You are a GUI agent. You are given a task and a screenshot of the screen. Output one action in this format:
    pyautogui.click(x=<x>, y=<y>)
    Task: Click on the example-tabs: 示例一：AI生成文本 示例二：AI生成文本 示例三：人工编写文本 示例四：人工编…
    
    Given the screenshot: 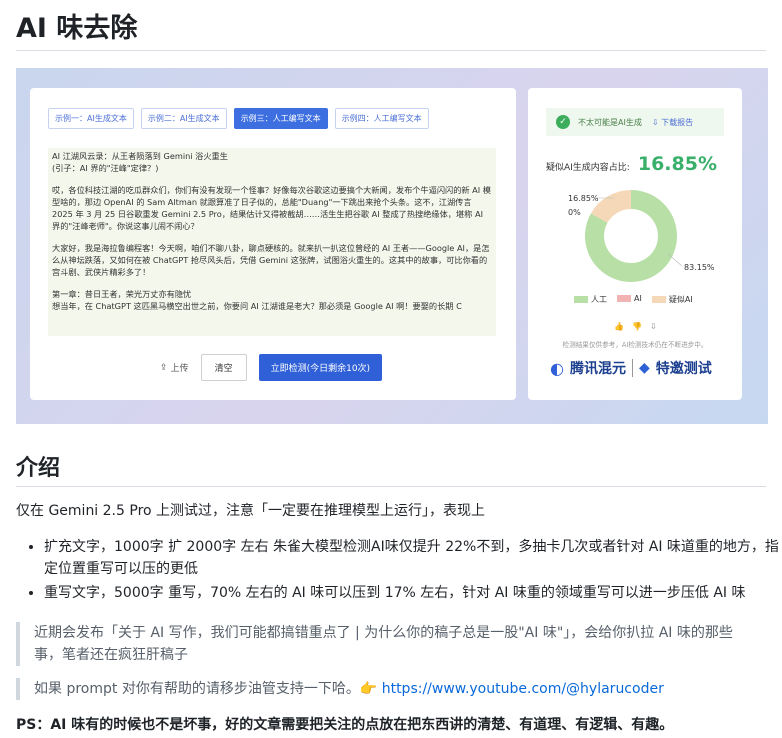 What is the action you would take?
    pyautogui.click(x=238, y=118)
    